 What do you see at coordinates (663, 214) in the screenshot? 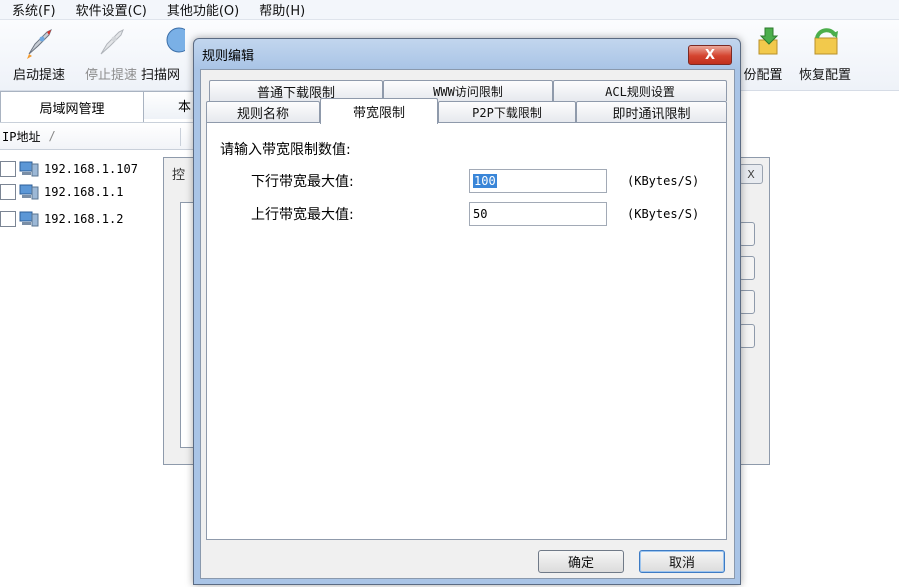
I see `uplink-unit: (KBytes/S)` at bounding box center [663, 214].